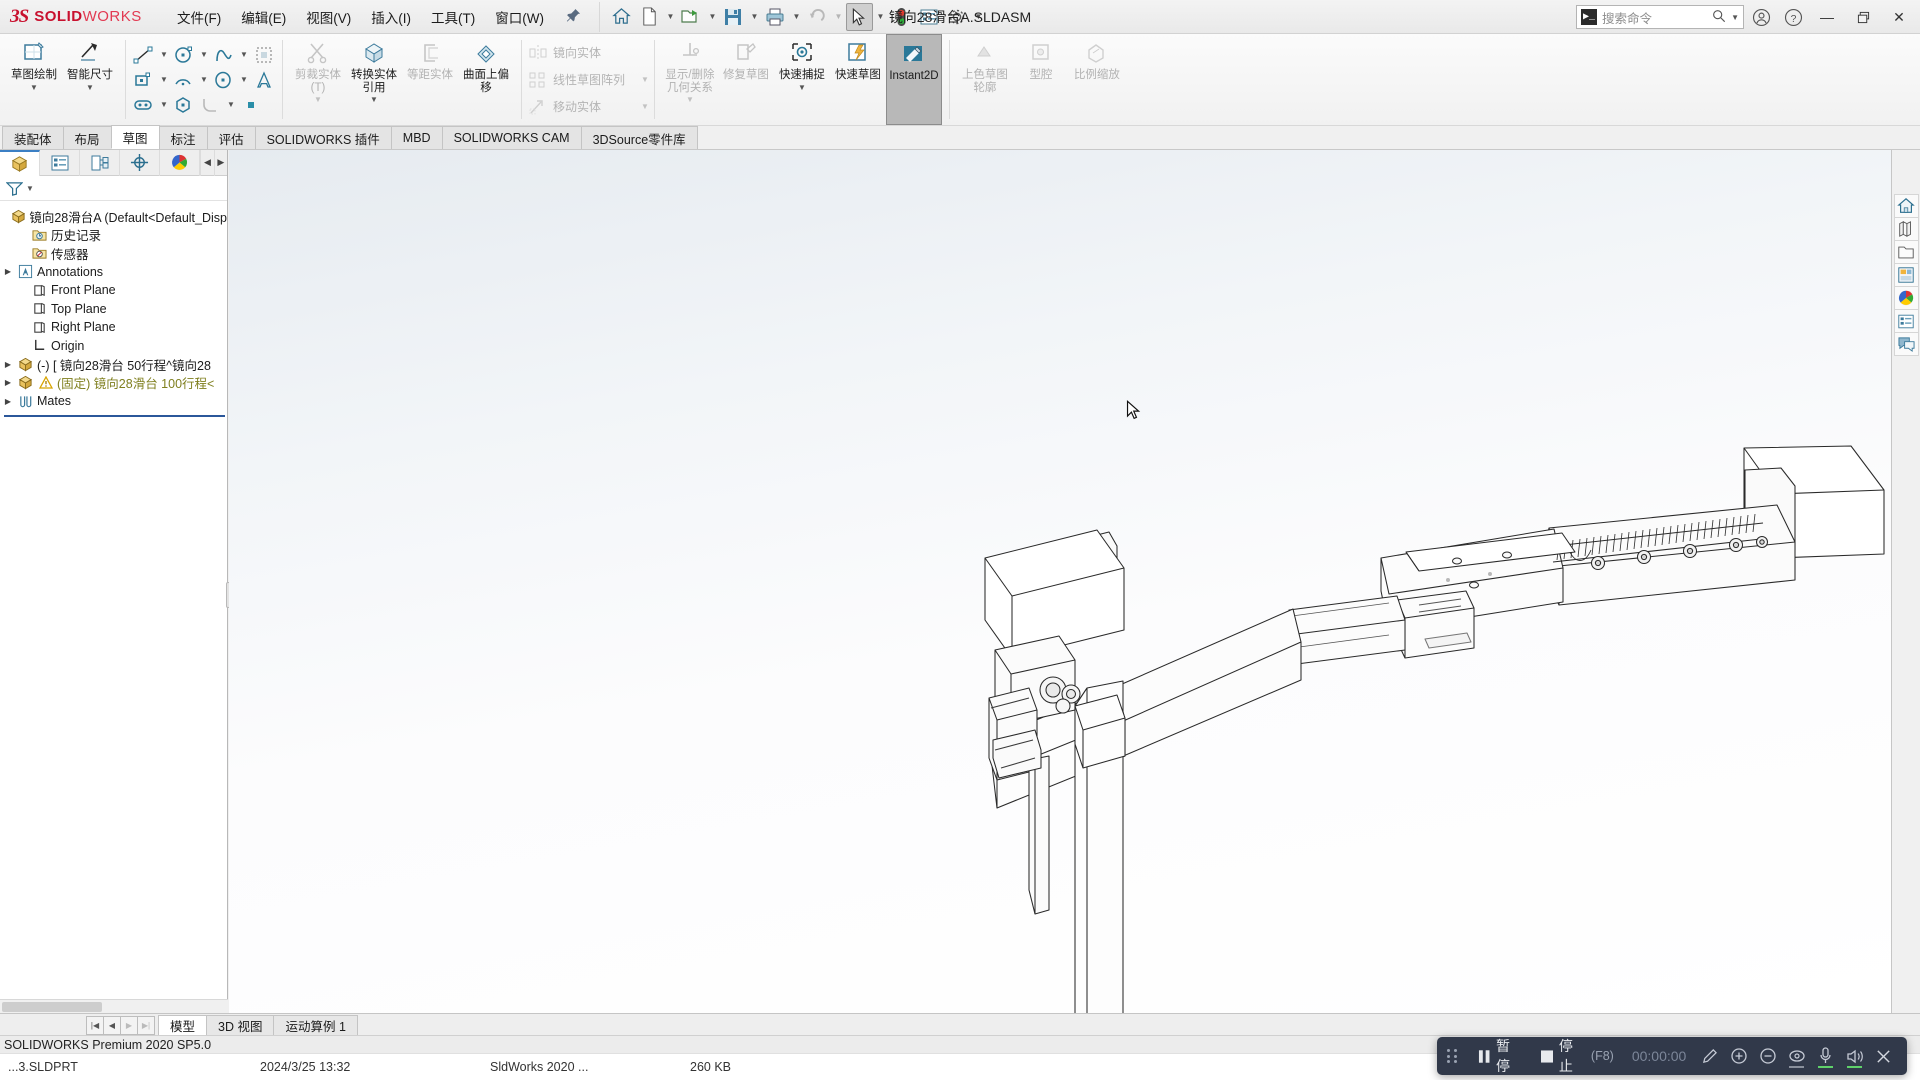 This screenshot has height=1080, width=1920. What do you see at coordinates (796, 17) in the screenshot?
I see `print-dropdown: ▼` at bounding box center [796, 17].